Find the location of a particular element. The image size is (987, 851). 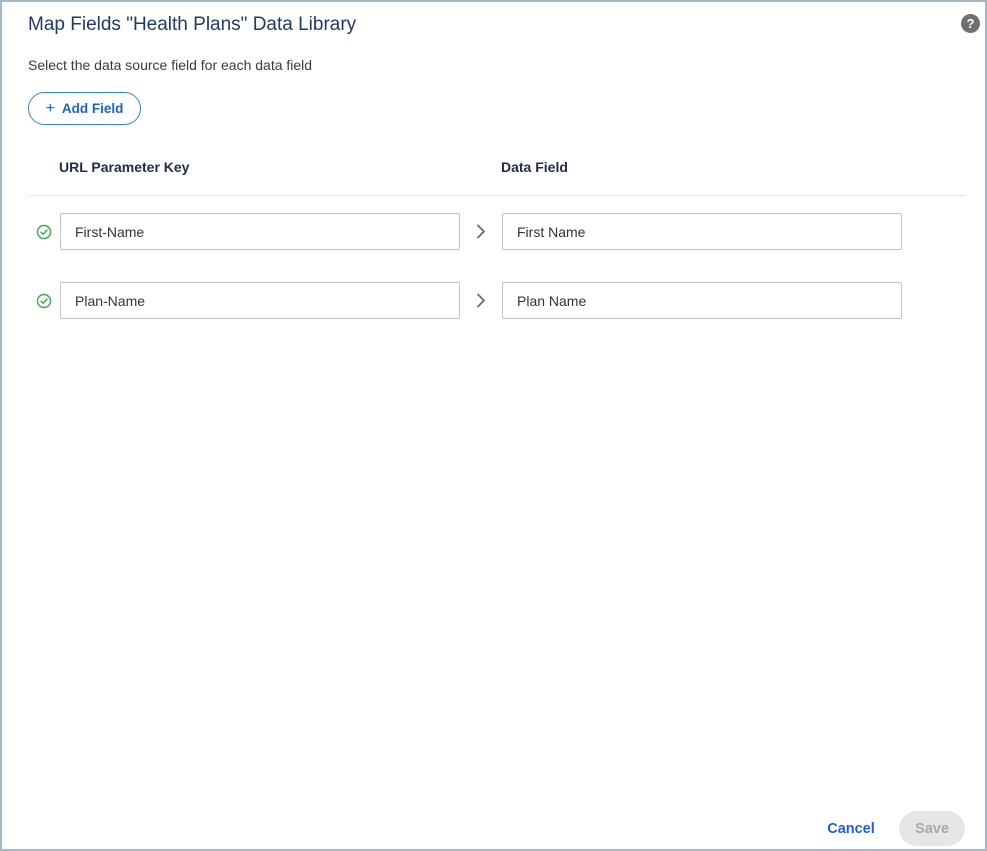

data-field-header: Data Field is located at coordinates (534, 167).